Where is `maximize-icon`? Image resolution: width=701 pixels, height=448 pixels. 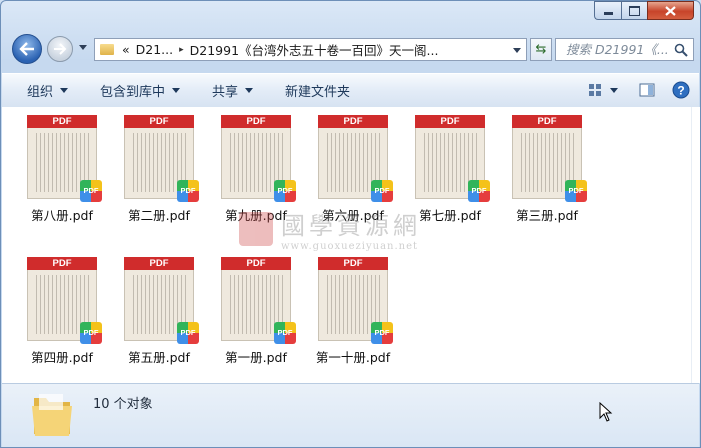 maximize-icon is located at coordinates (634, 10).